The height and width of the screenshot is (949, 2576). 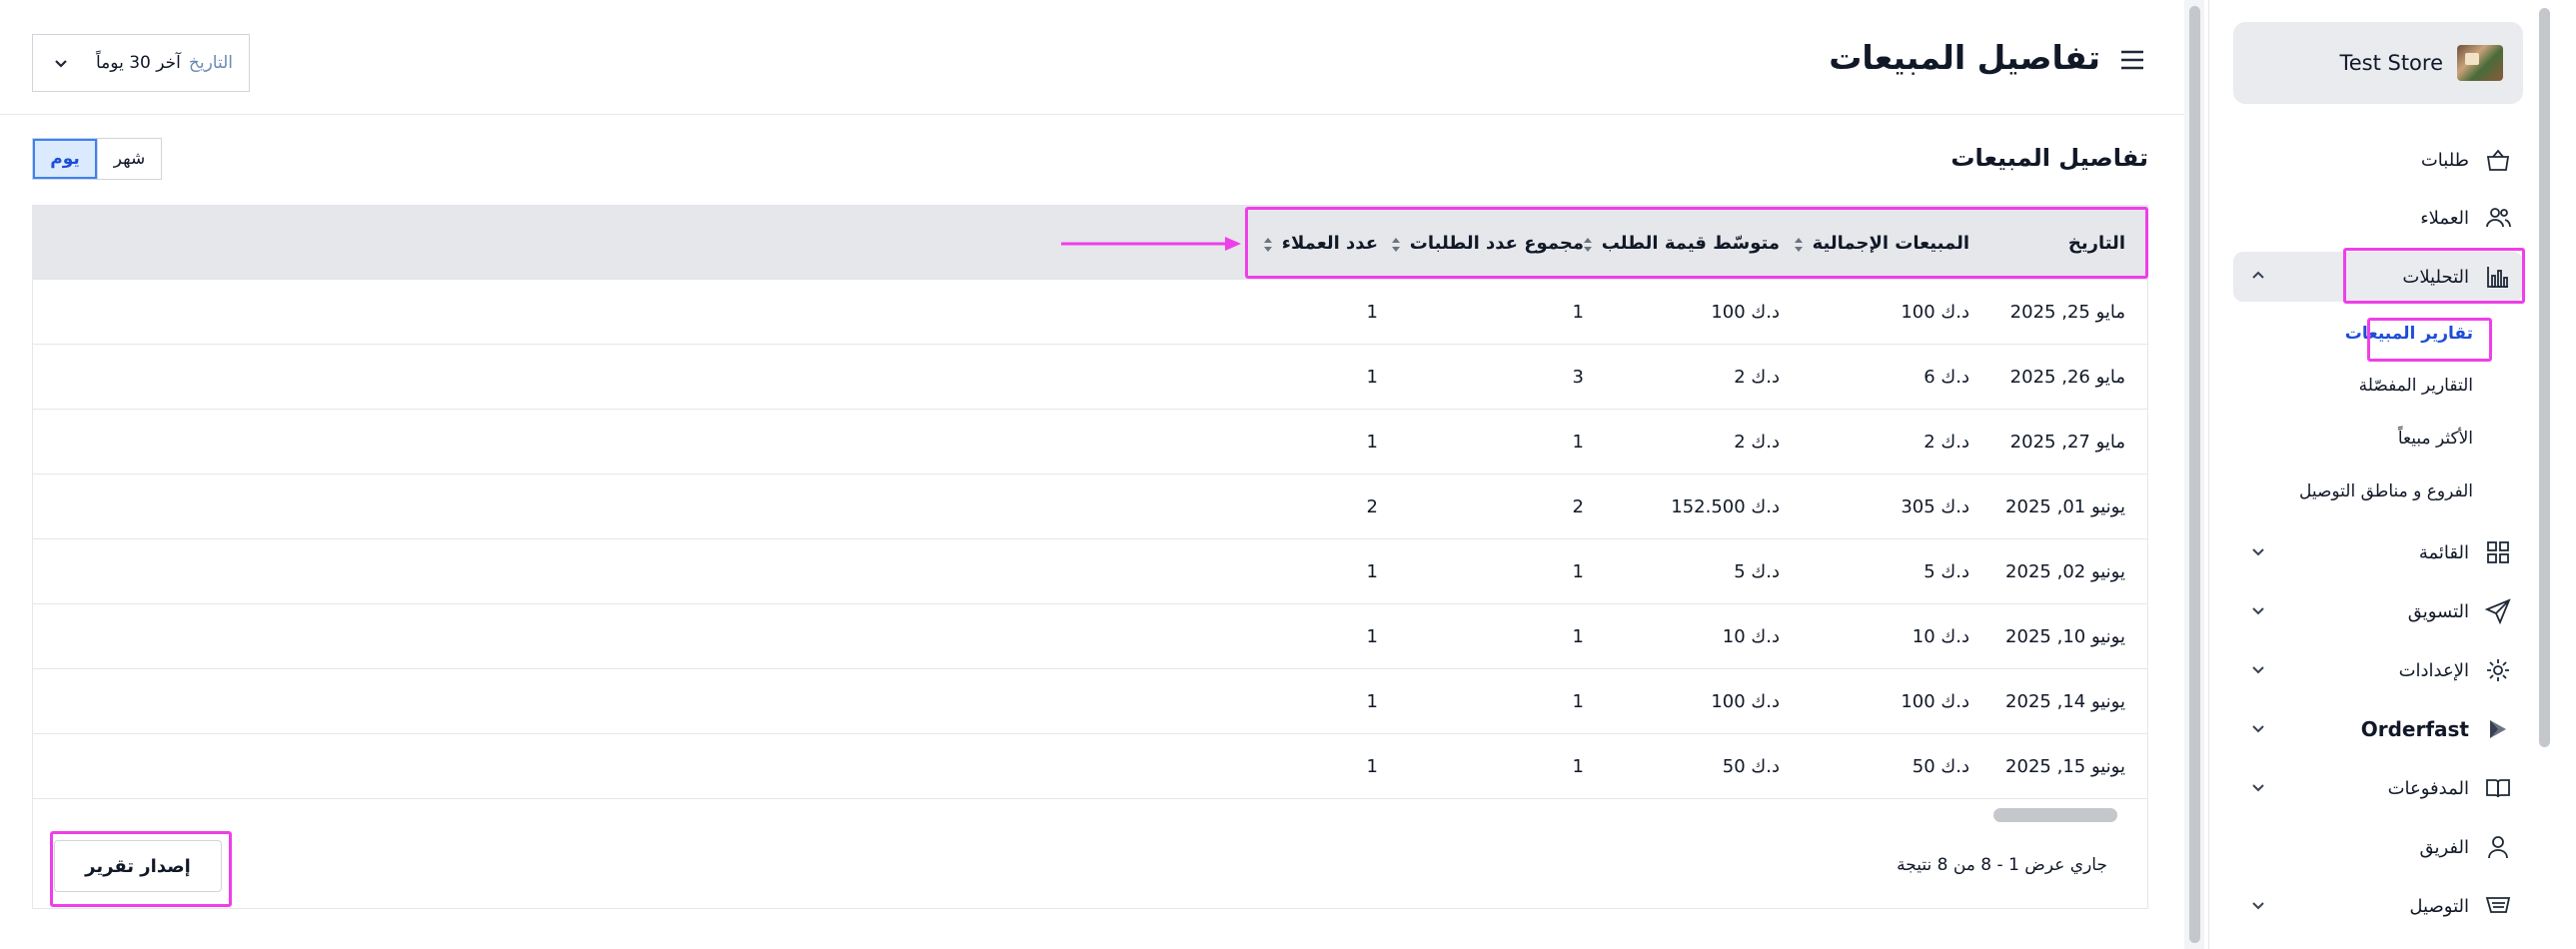 I want to click on sidebar-item-delivery: التوصيل, so click(x=2378, y=906).